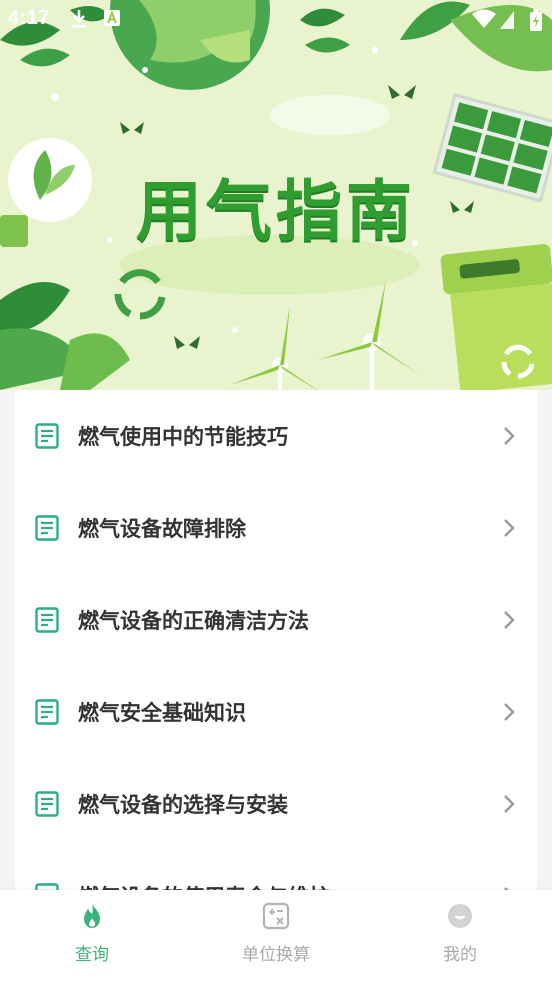 The height and width of the screenshot is (983, 552). I want to click on guide-list-item: 燃气安全基础知识, so click(276, 712).